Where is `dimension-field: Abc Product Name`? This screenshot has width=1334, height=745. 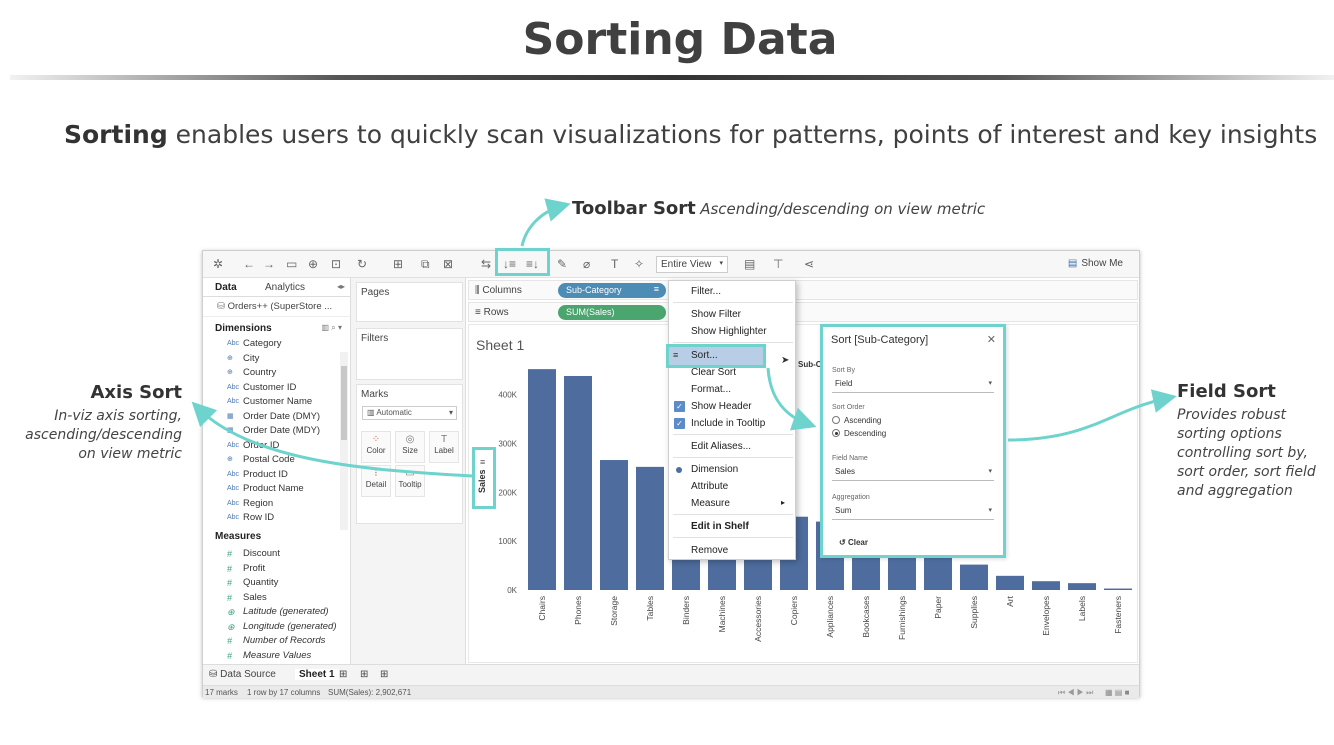 dimension-field: Abc Product Name is located at coordinates (276, 489).